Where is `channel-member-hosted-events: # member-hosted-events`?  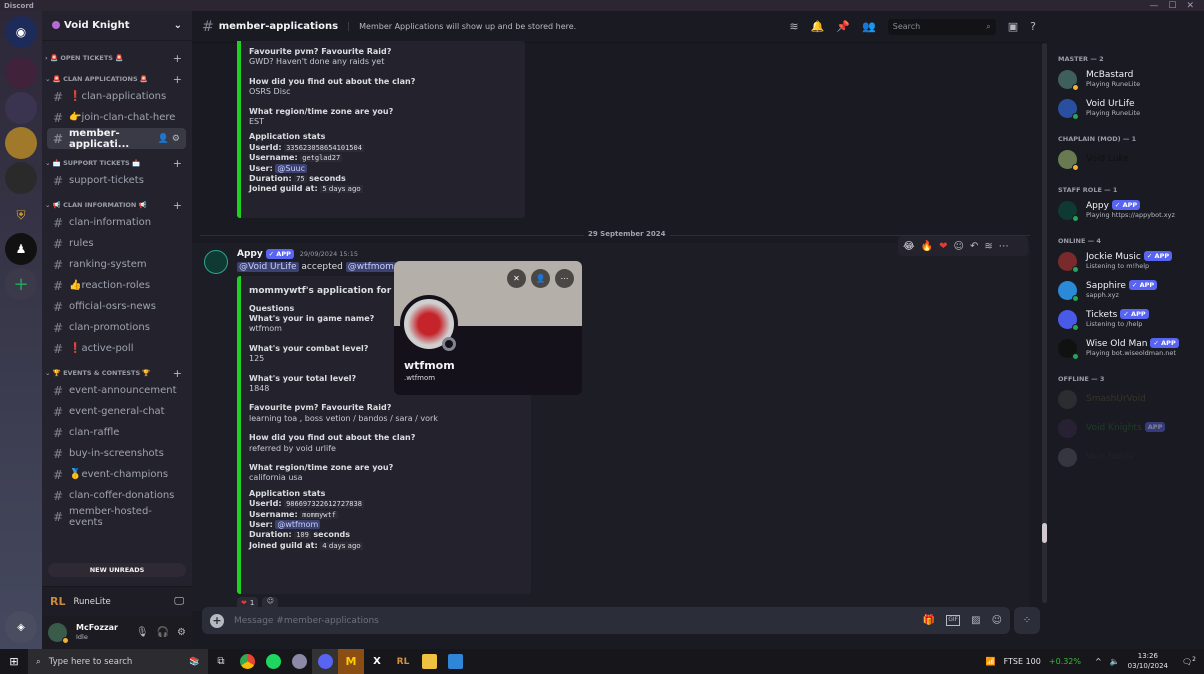 channel-member-hosted-events: # member-hosted-events is located at coordinates (116, 517).